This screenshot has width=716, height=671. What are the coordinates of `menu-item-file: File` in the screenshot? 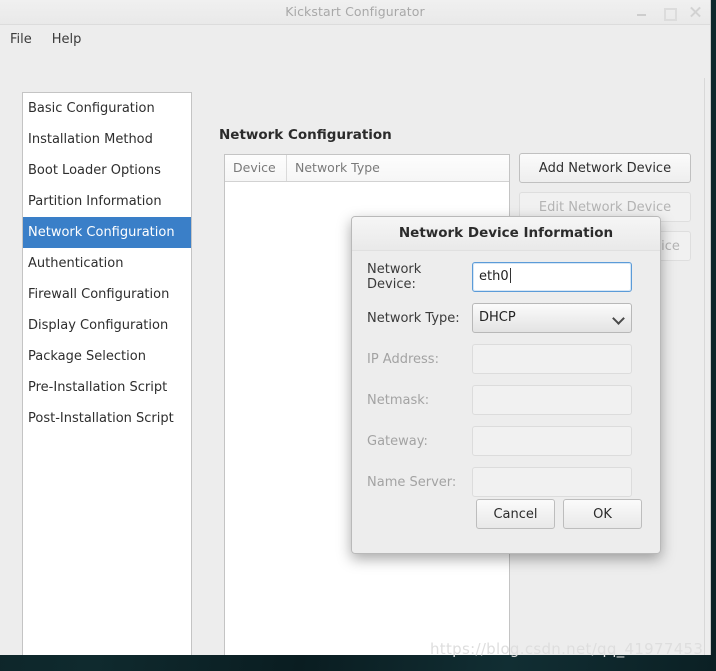 It's located at (21, 39).